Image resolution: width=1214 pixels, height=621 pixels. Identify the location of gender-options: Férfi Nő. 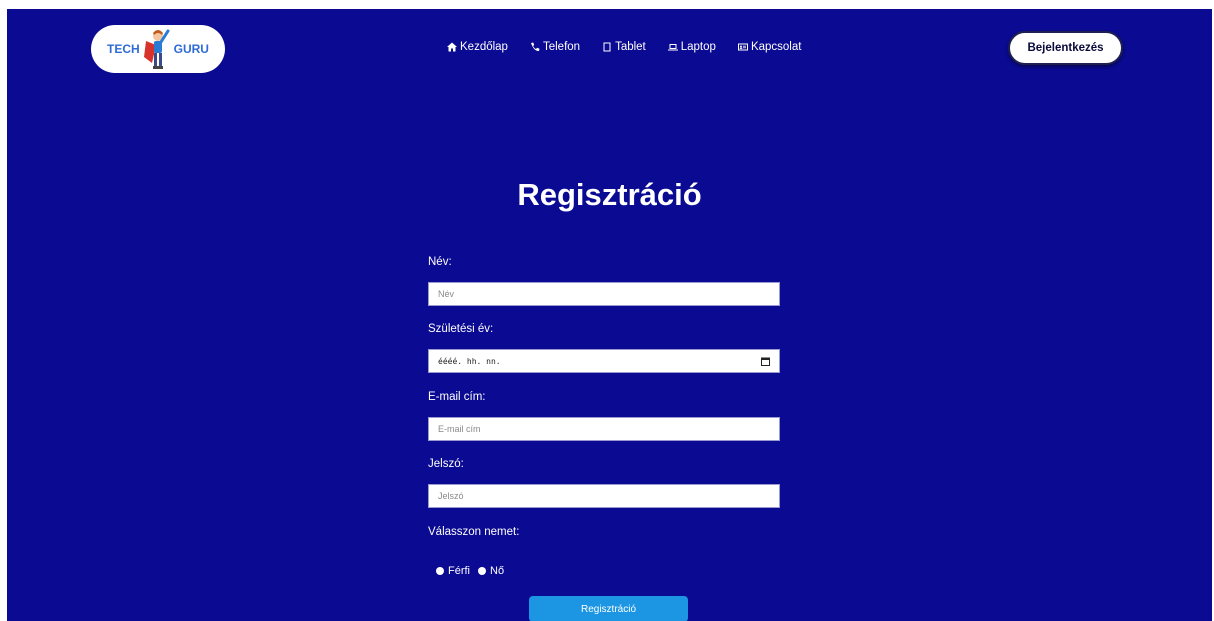
(470, 571).